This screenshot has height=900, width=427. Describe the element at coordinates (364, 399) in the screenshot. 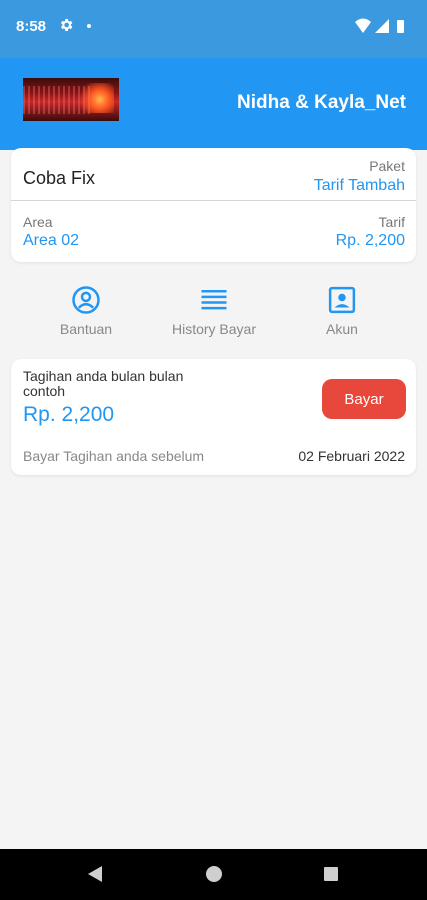

I see `pay-button: Bayar` at that location.